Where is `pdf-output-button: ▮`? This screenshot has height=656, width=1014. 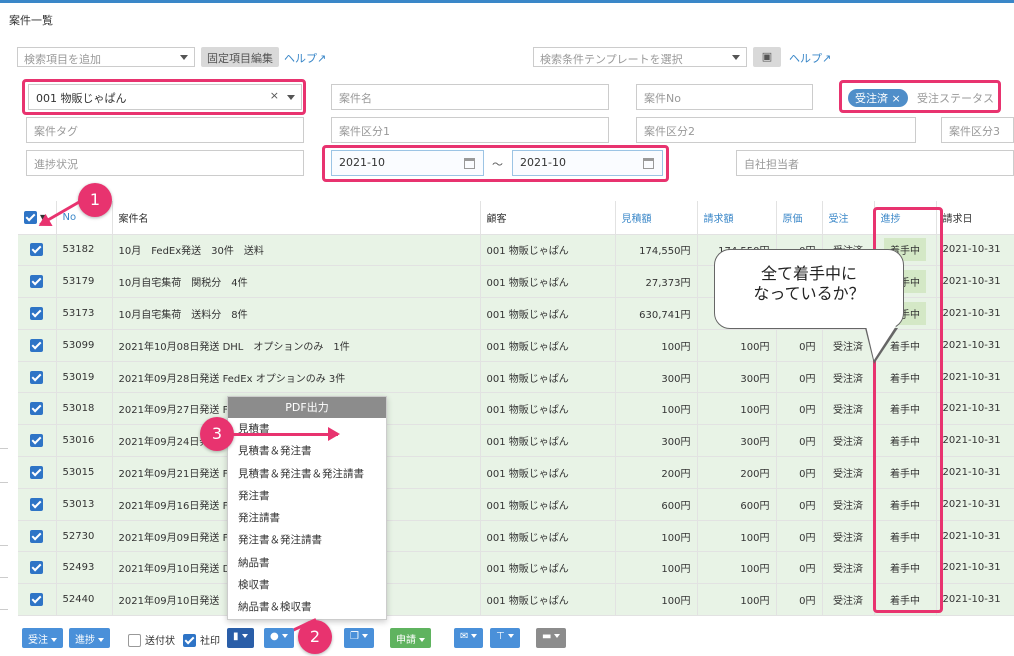 pdf-output-button: ▮ is located at coordinates (240, 638).